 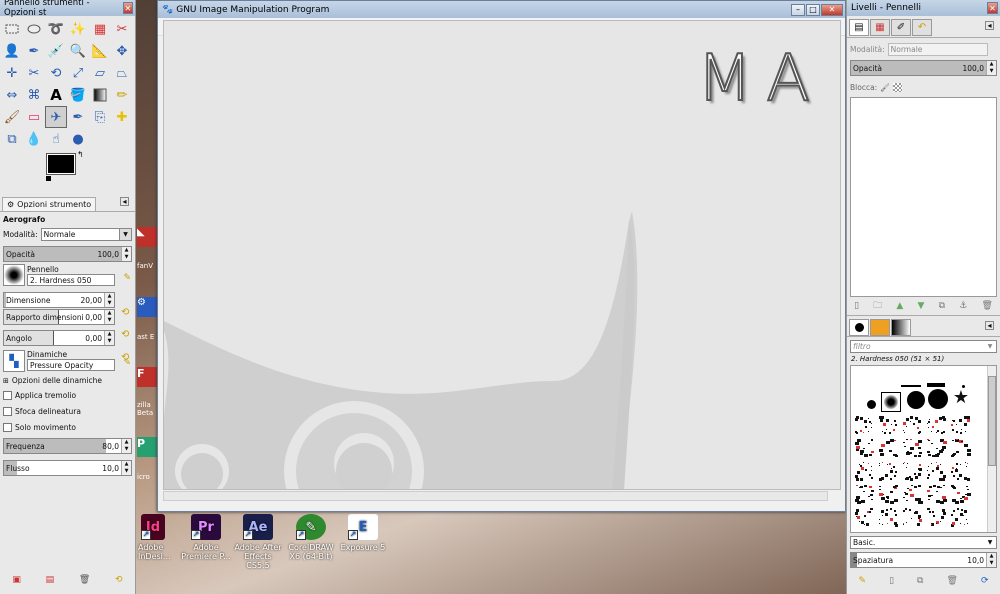 I want to click on measure-icon: 📐, so click(x=100, y=51).